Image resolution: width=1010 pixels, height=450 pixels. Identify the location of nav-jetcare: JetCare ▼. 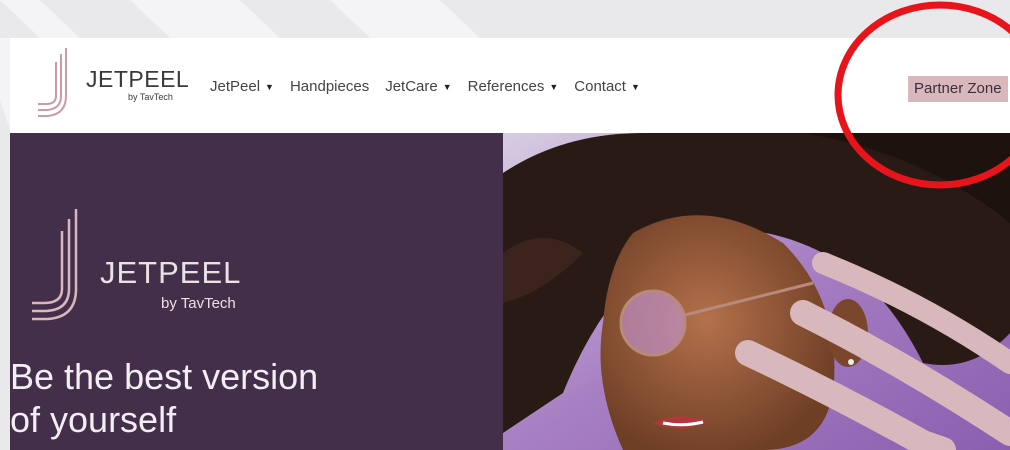
(418, 86).